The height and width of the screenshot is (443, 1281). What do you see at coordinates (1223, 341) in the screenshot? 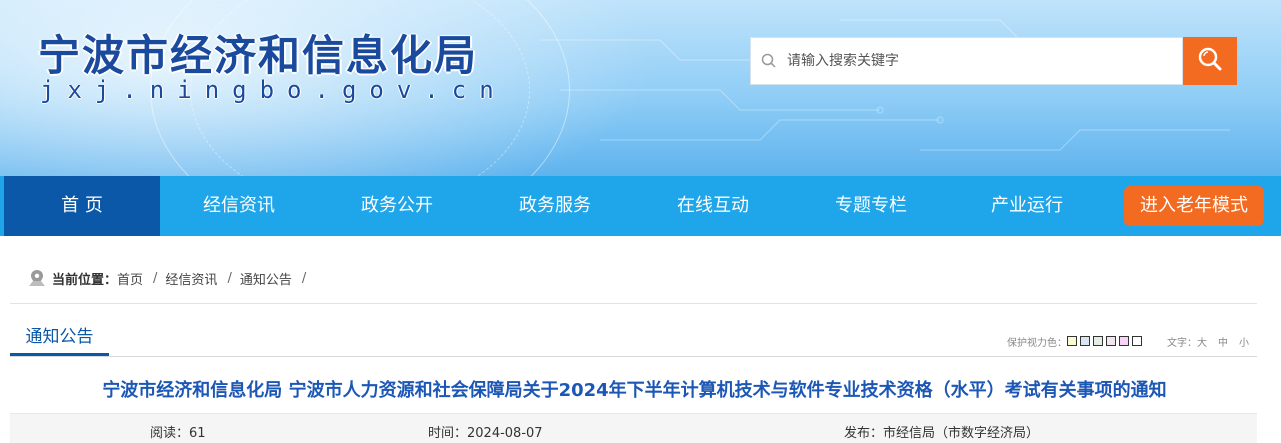
I see `font-size-medium: 中` at bounding box center [1223, 341].